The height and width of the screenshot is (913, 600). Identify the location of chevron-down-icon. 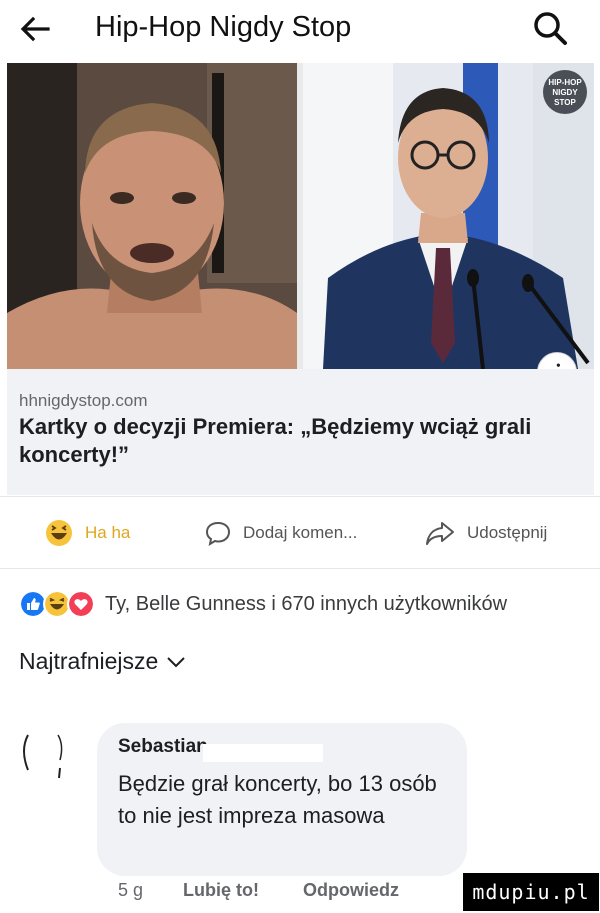
(176, 661).